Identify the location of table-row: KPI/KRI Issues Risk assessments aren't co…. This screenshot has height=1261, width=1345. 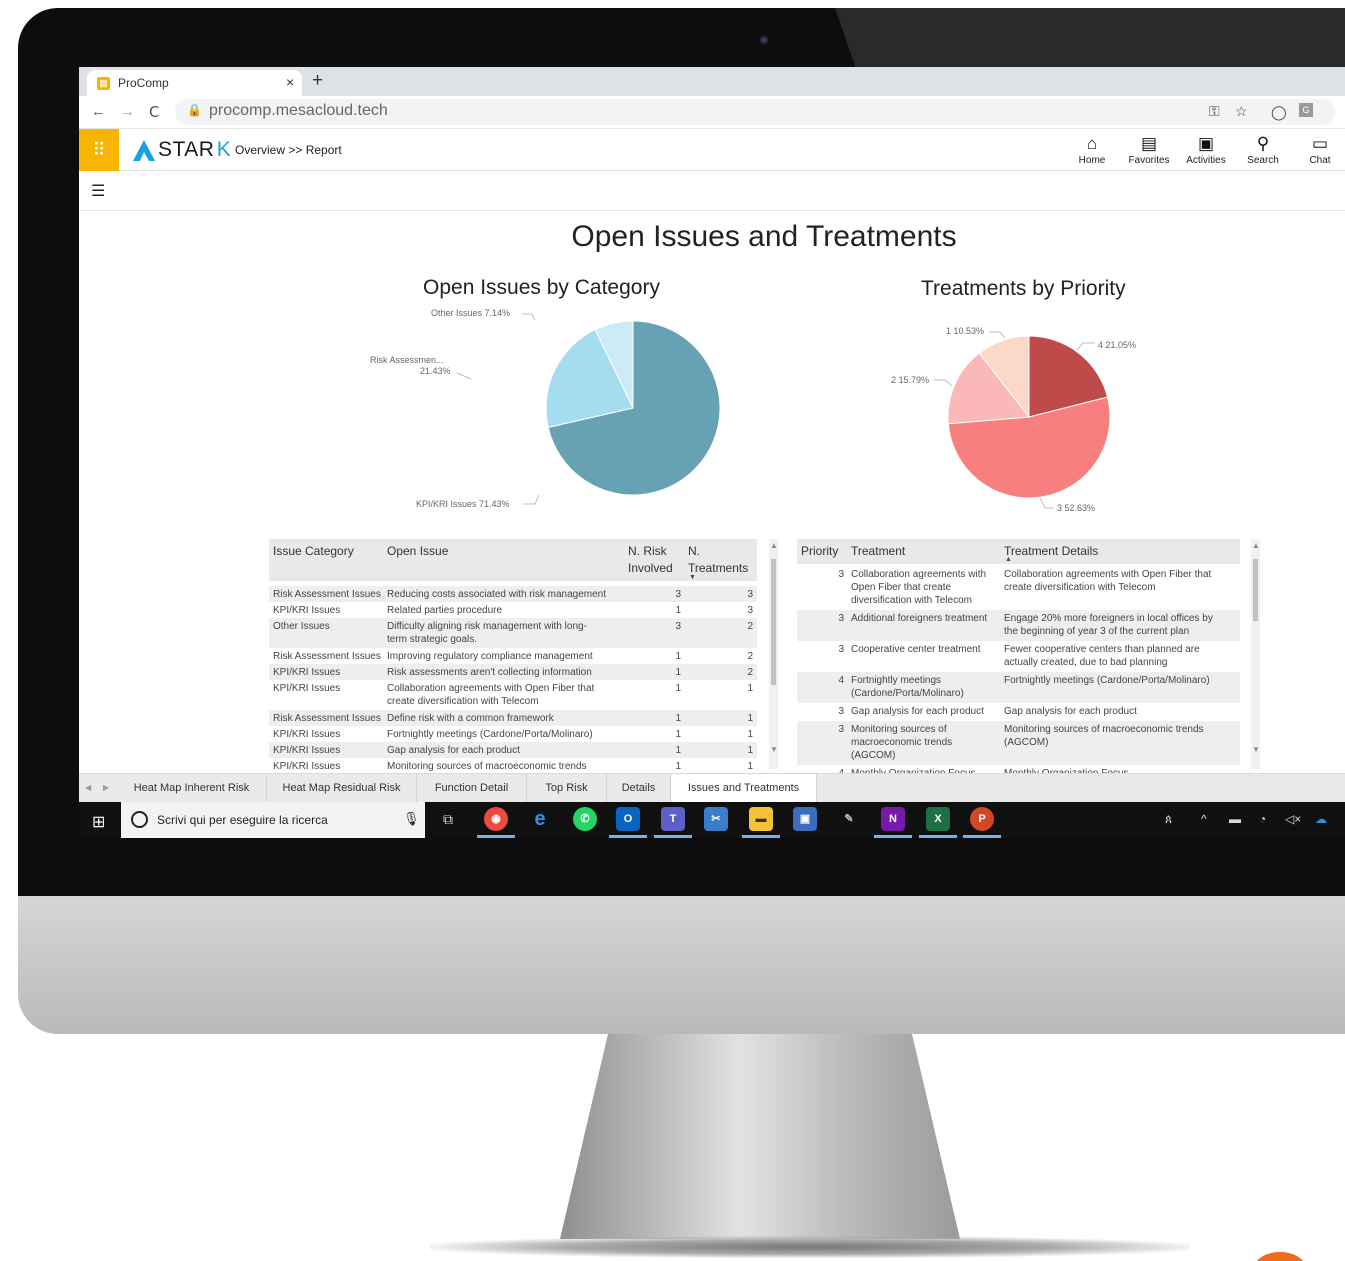
(513, 672).